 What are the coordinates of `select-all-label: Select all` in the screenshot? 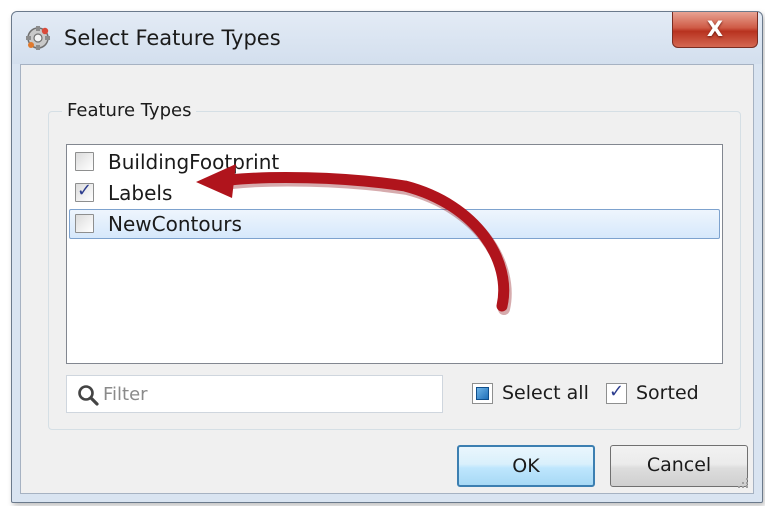 It's located at (545, 393).